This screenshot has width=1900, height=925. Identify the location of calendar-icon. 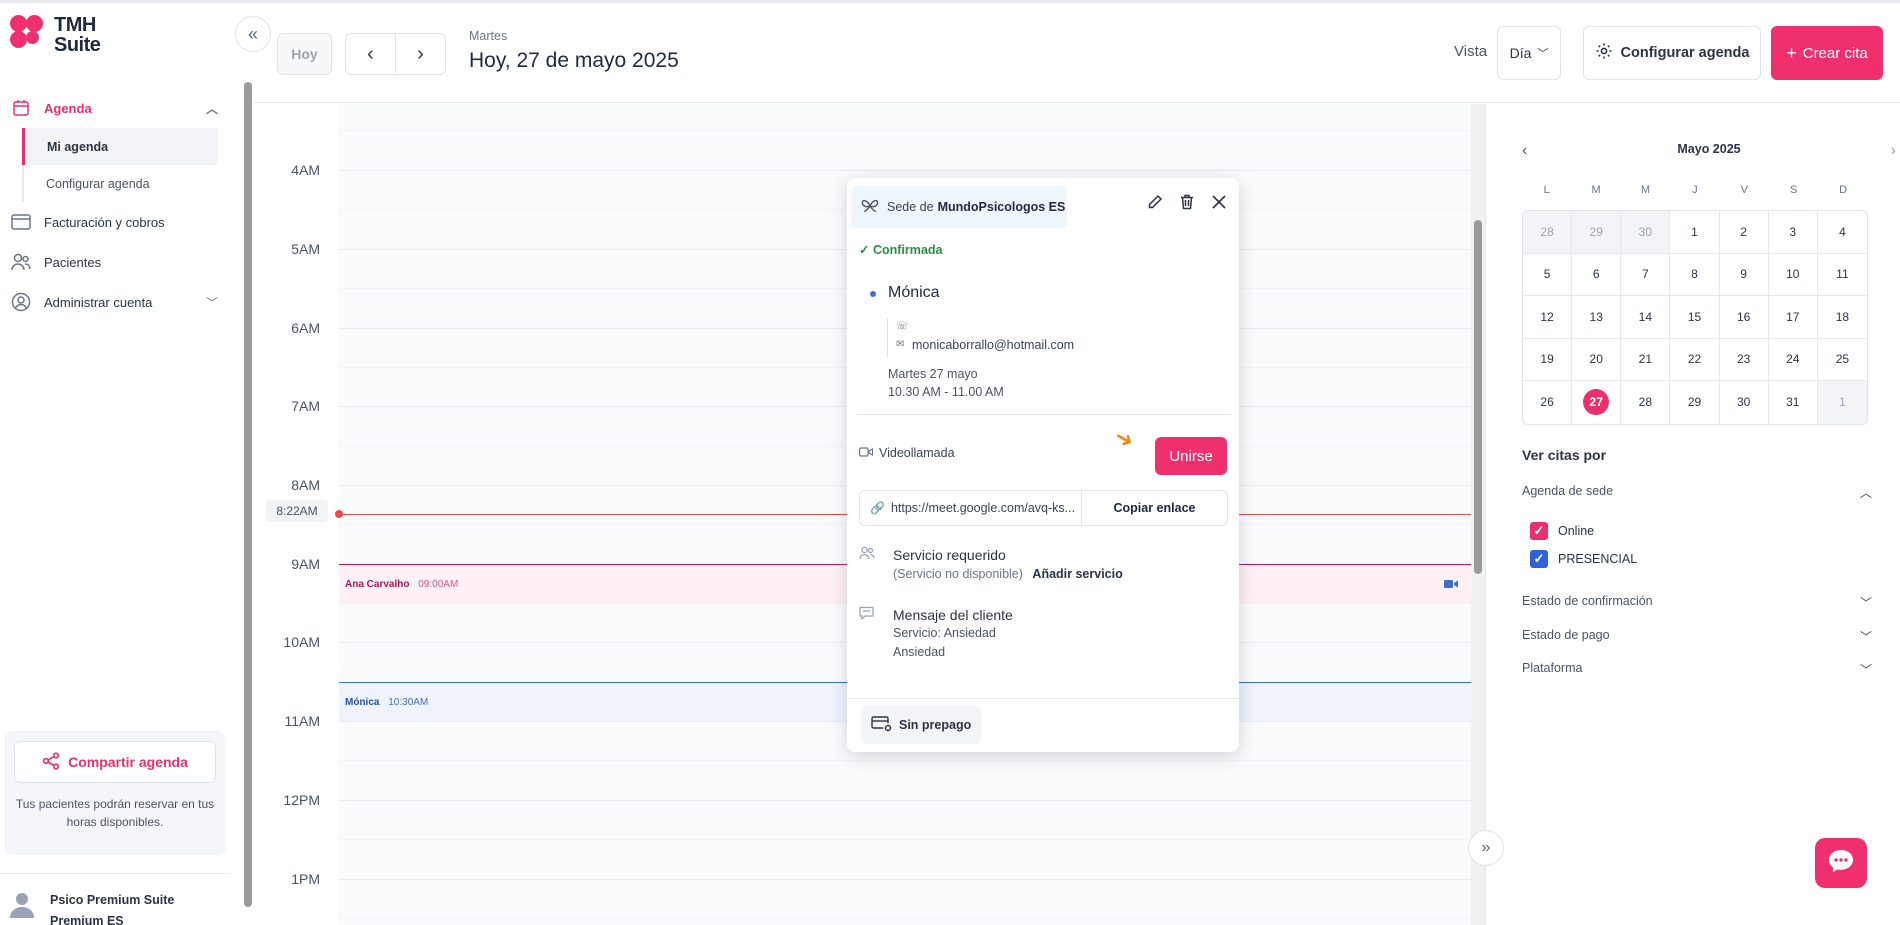
(21, 108).